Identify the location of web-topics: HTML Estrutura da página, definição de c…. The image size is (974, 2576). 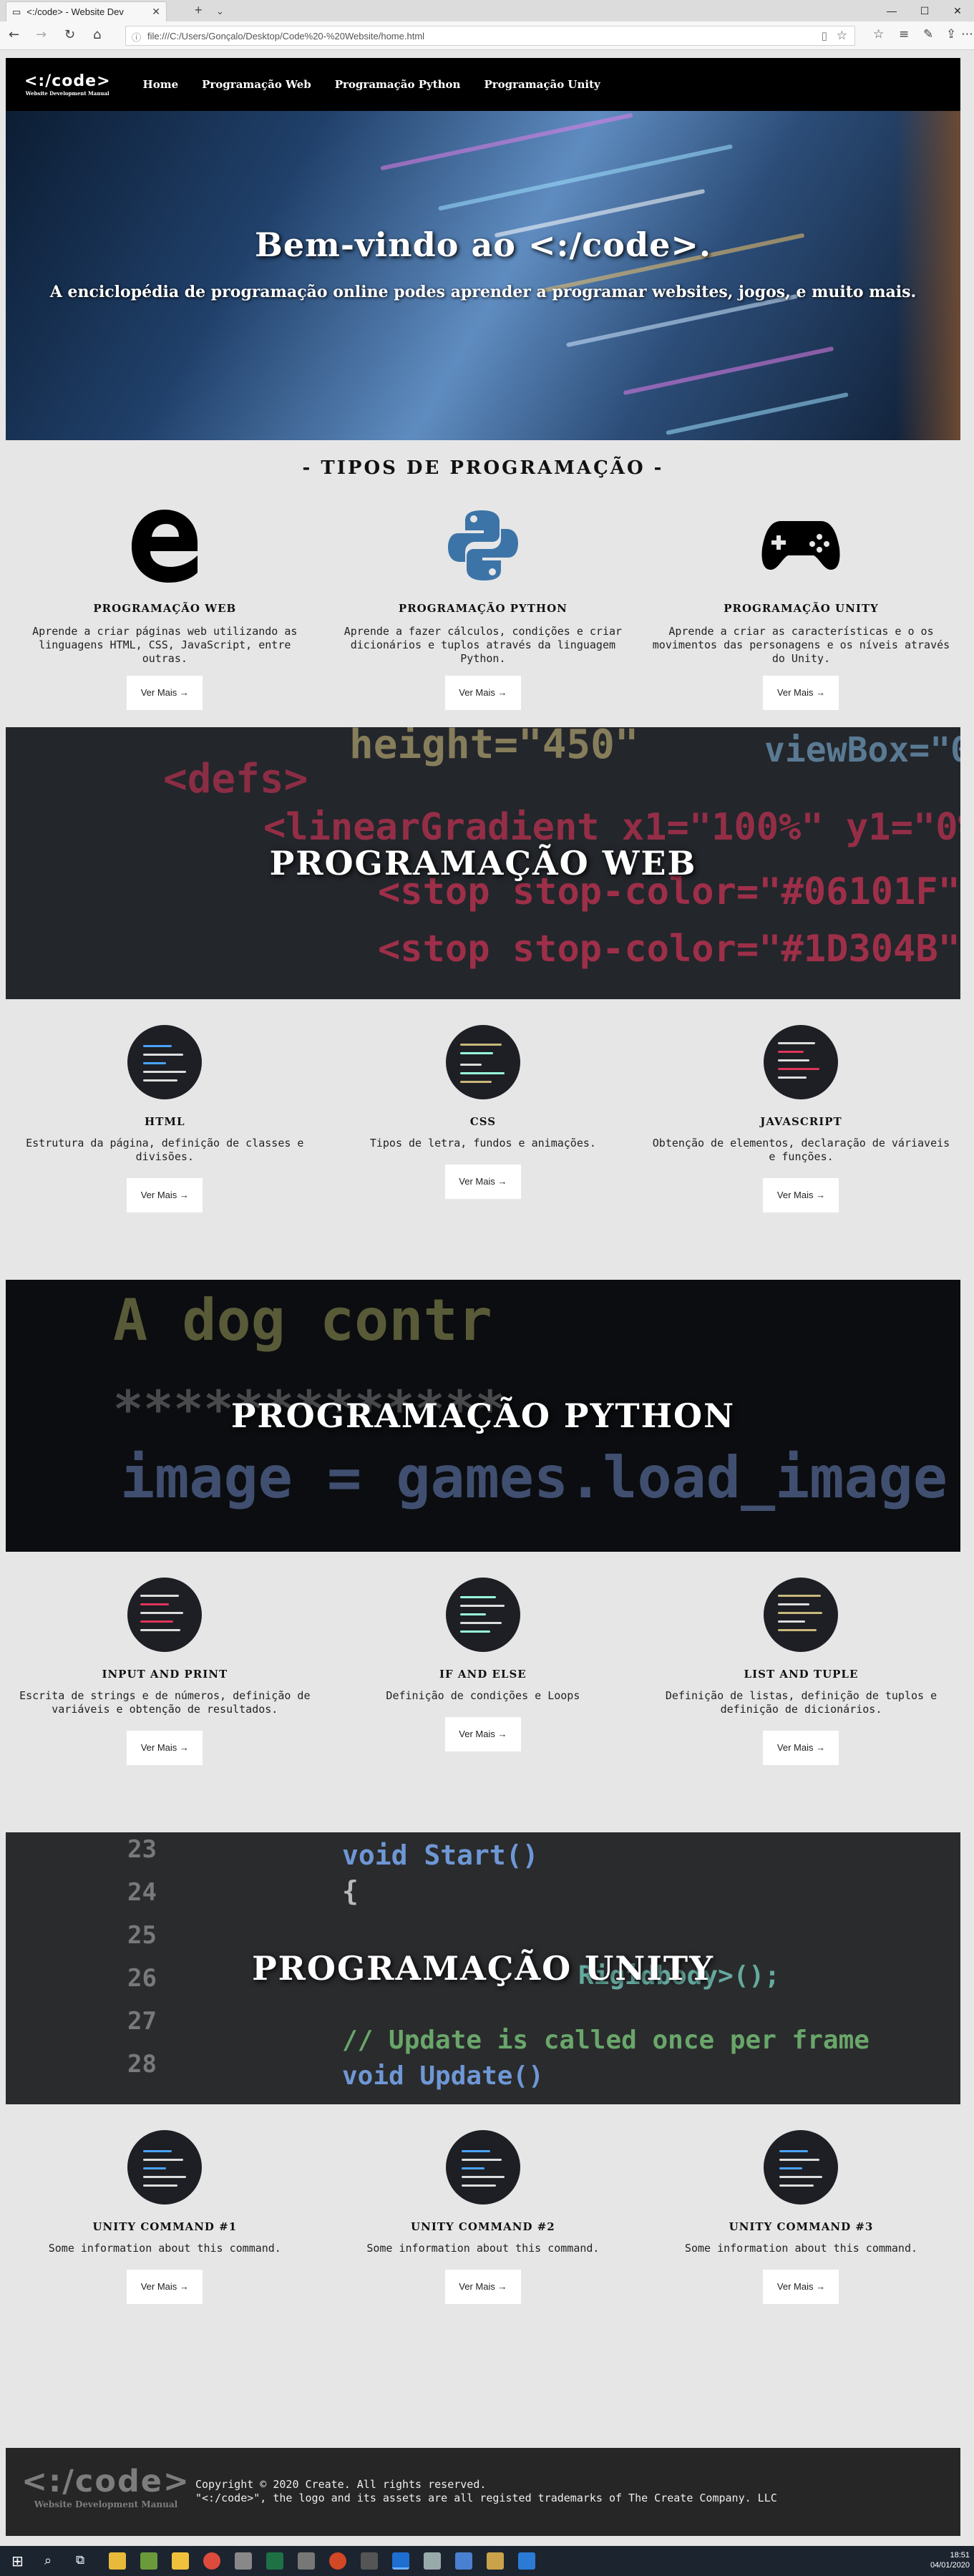
(483, 1118).